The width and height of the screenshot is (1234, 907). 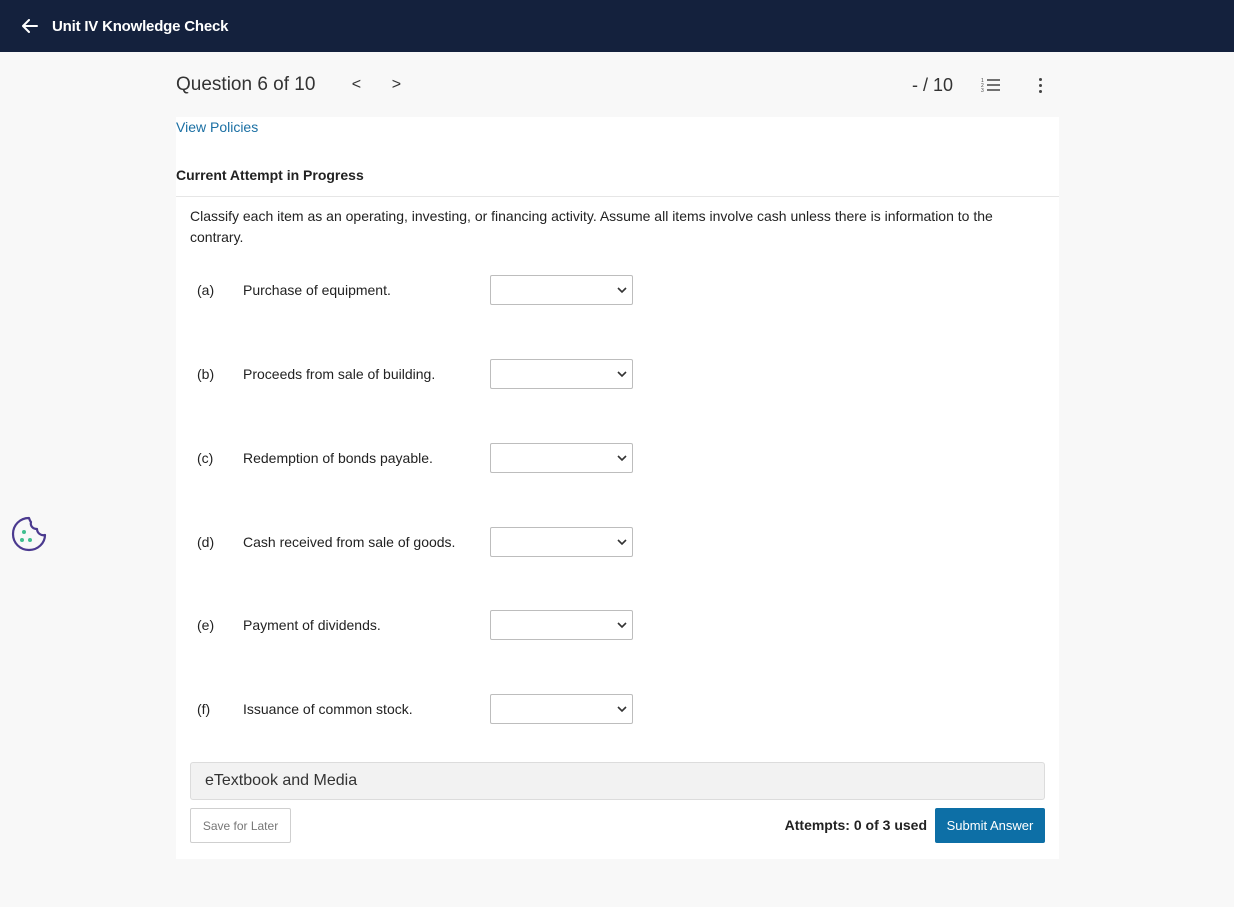 I want to click on view-policies-link: View Policies, so click(x=217, y=127).